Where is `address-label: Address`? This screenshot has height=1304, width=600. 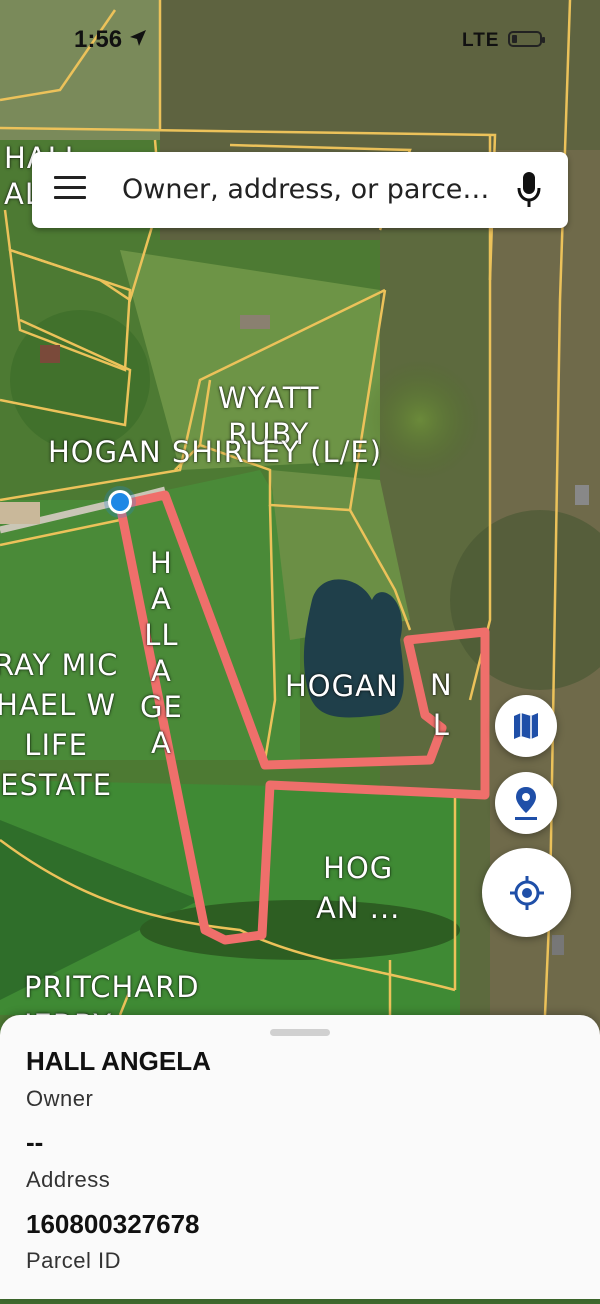 address-label: Address is located at coordinates (68, 1179).